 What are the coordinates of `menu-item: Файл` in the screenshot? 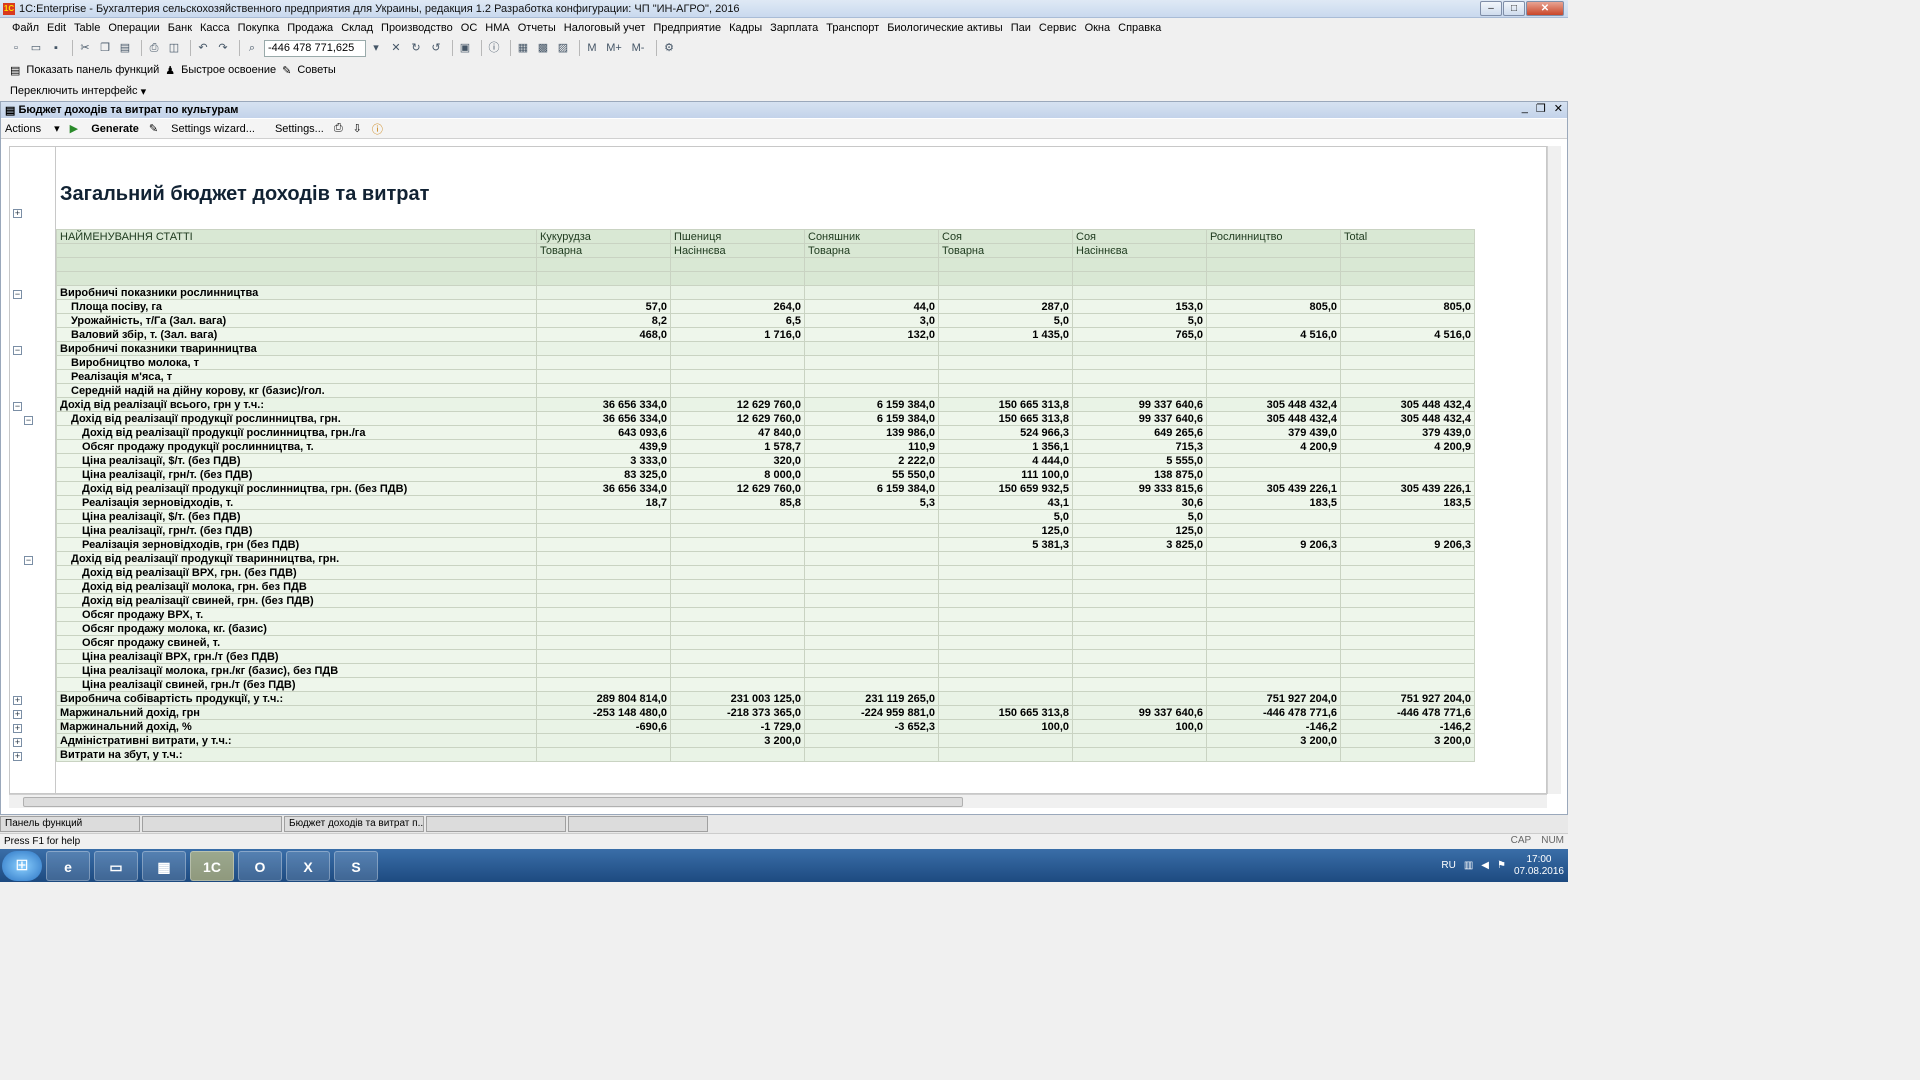 It's located at (25, 28).